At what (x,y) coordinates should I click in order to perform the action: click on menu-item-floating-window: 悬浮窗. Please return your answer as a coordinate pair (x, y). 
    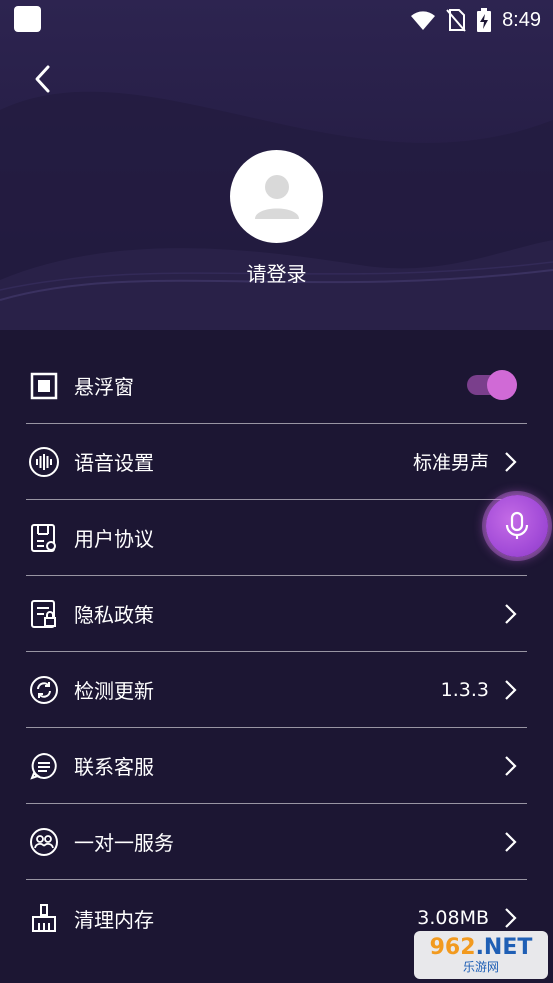
    Looking at the image, I should click on (276, 386).